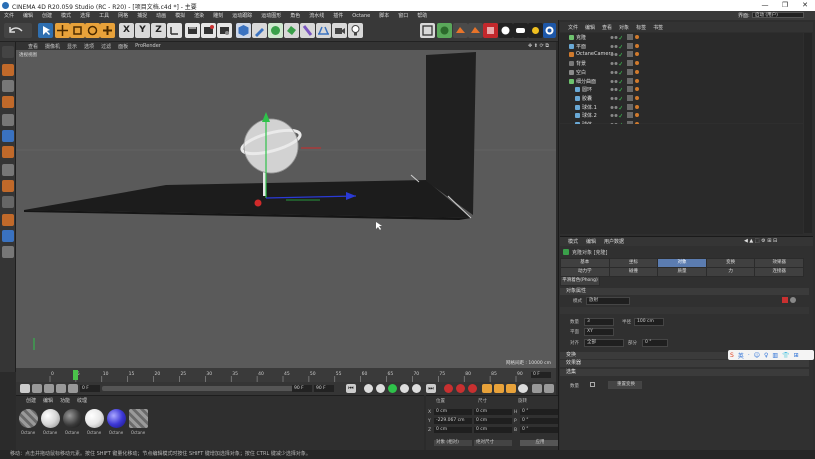 This screenshot has height=459, width=815. Describe the element at coordinates (174, 30) in the screenshot. I see `coordinate-system-icon` at that location.